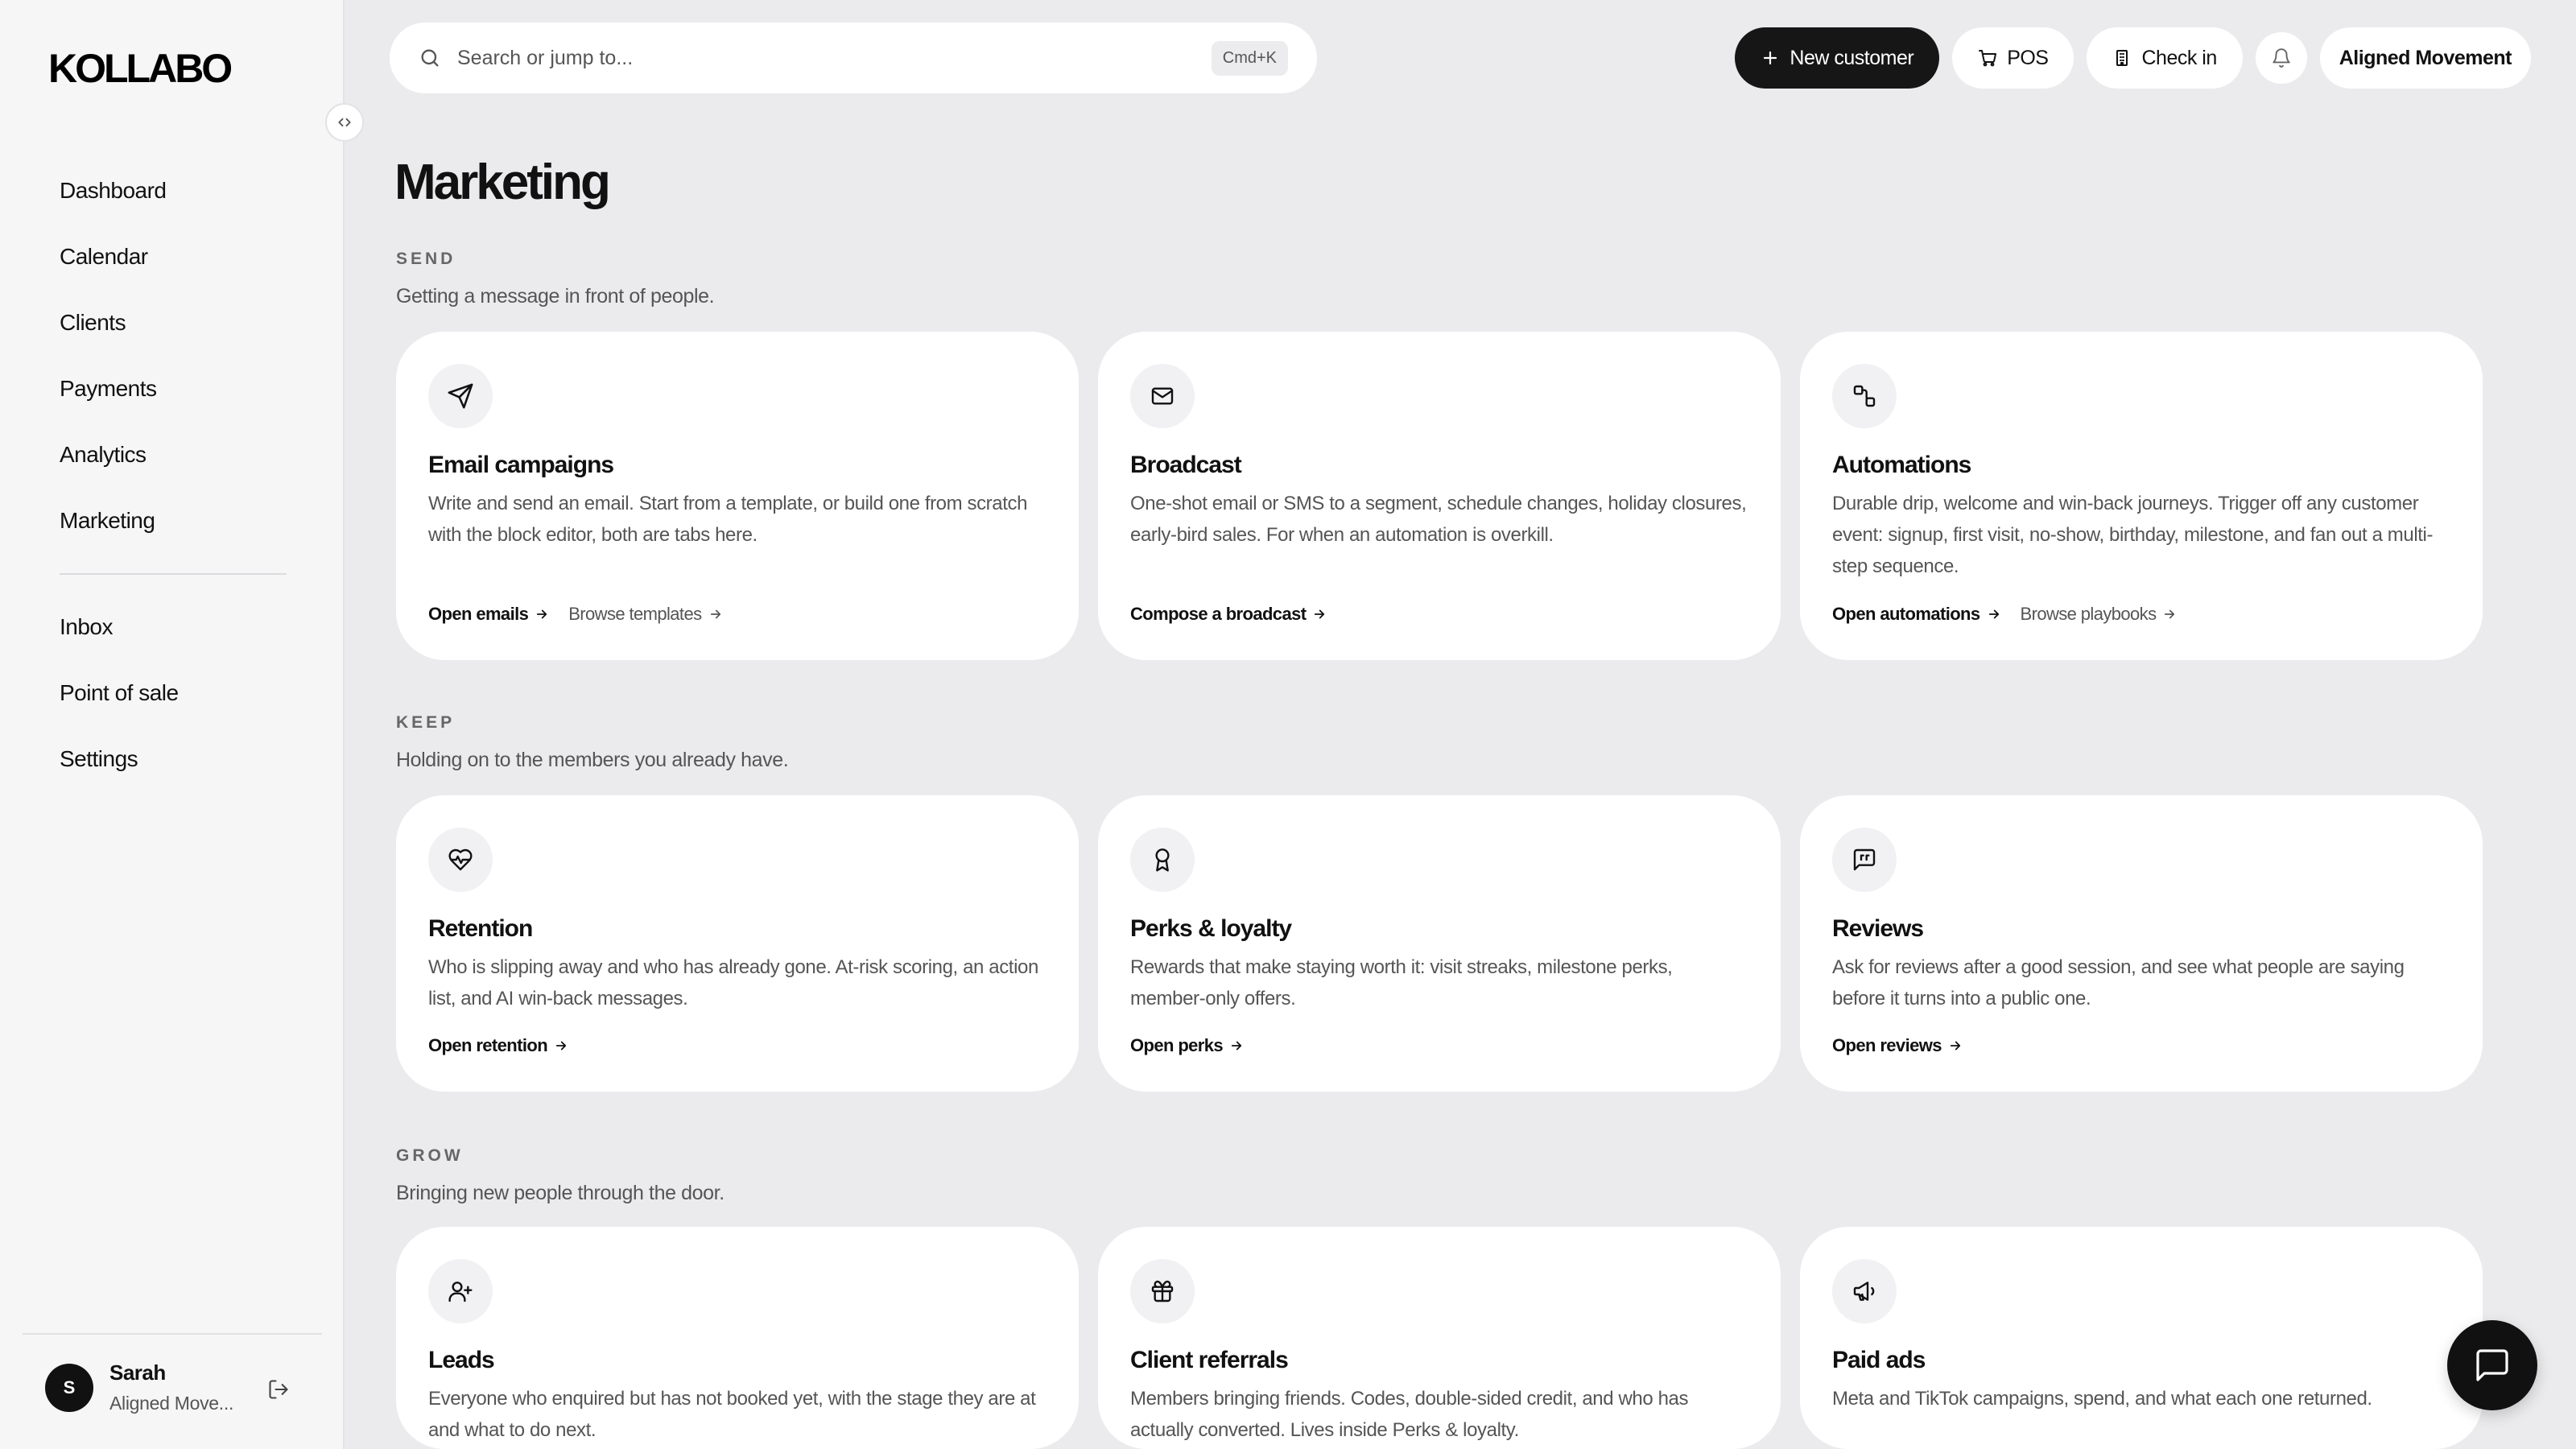 The height and width of the screenshot is (1449, 2576). I want to click on compose-broadcast-link: Compose a broadcast, so click(1228, 614).